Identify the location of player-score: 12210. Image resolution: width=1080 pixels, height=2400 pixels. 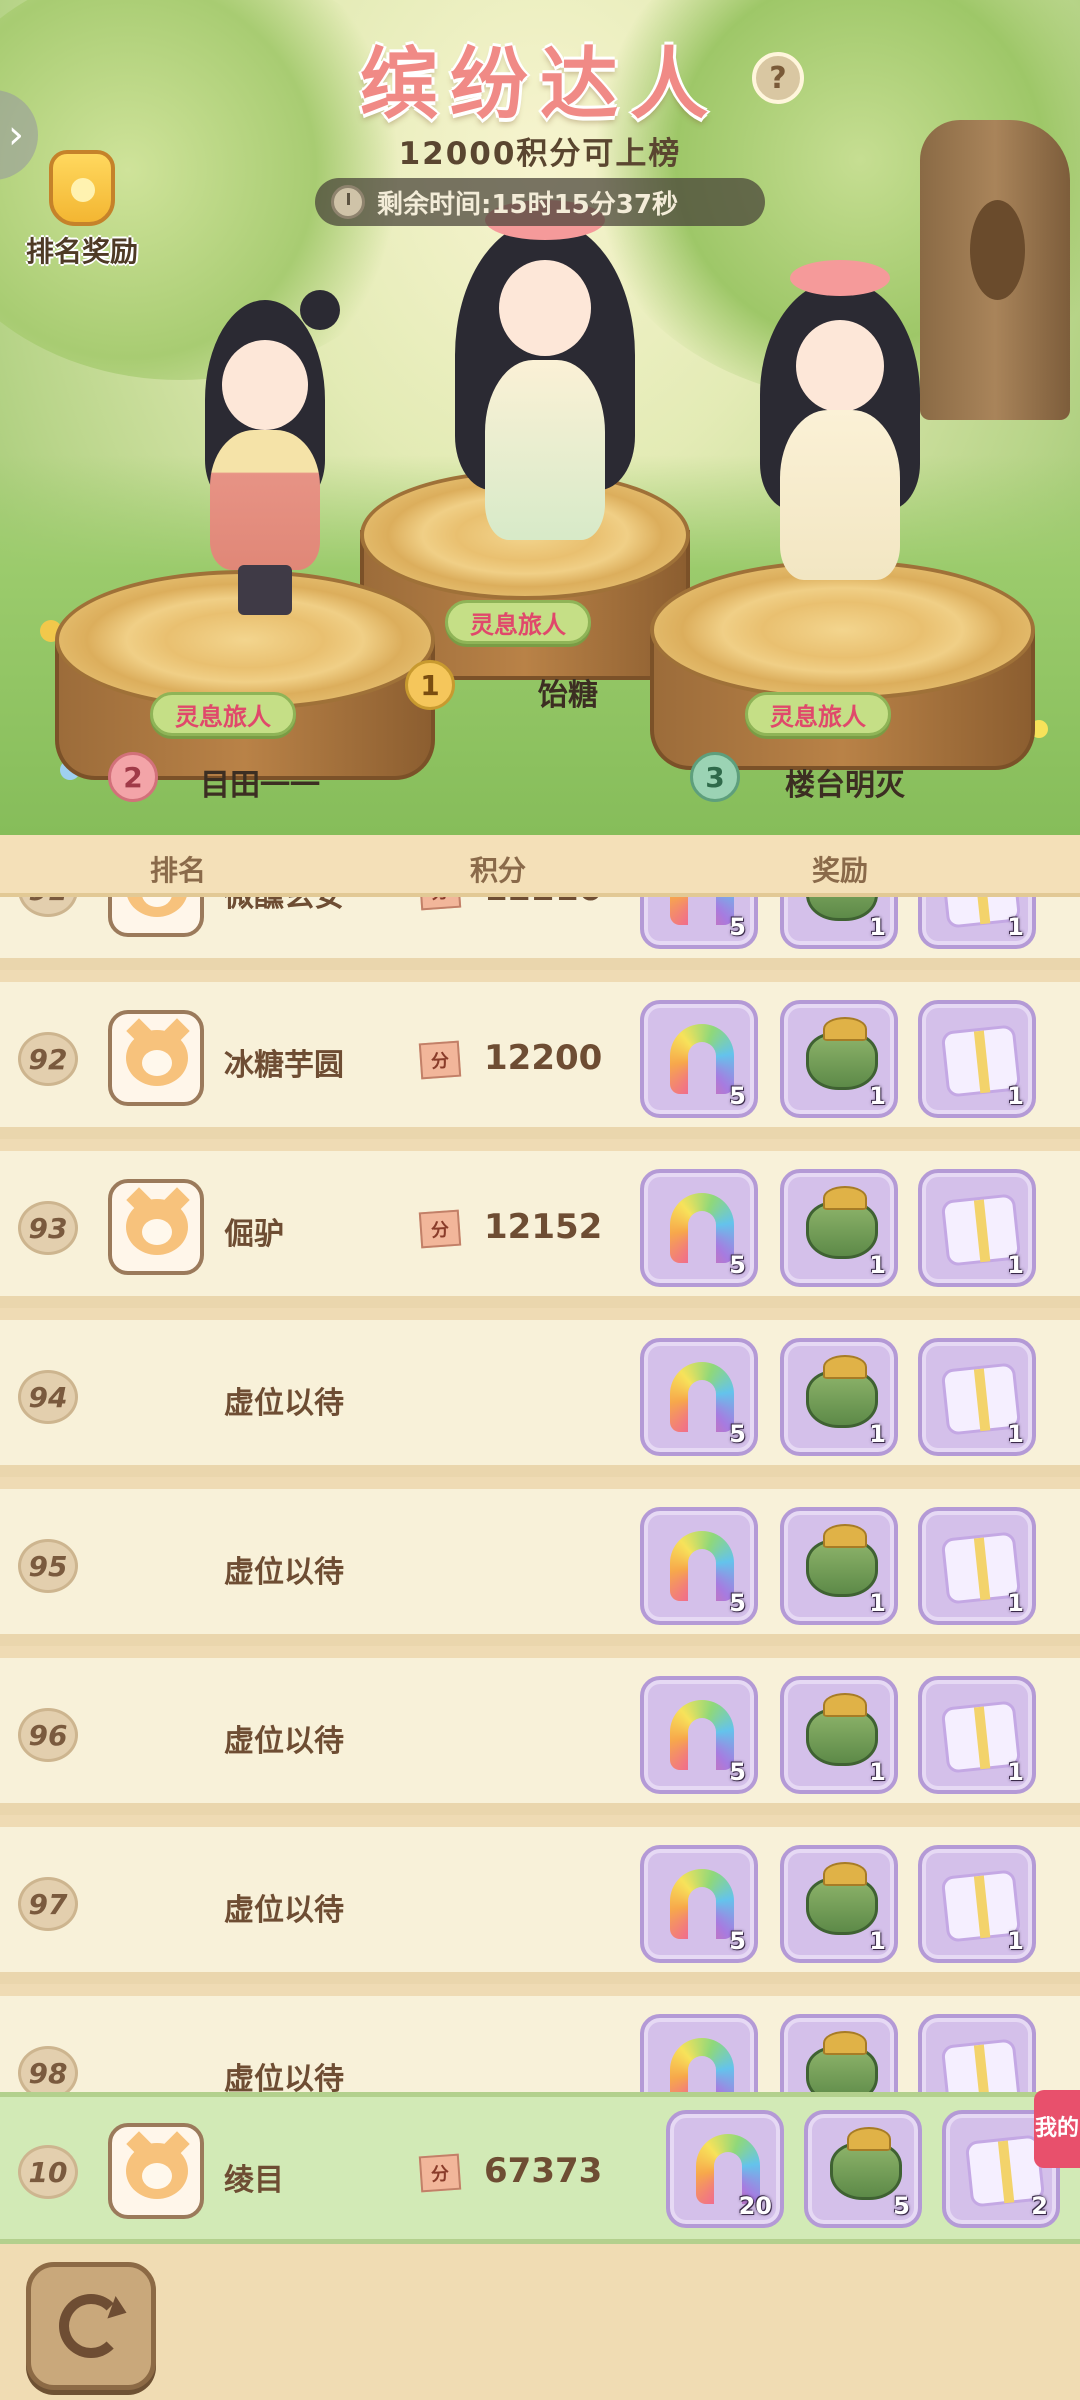
(543, 903).